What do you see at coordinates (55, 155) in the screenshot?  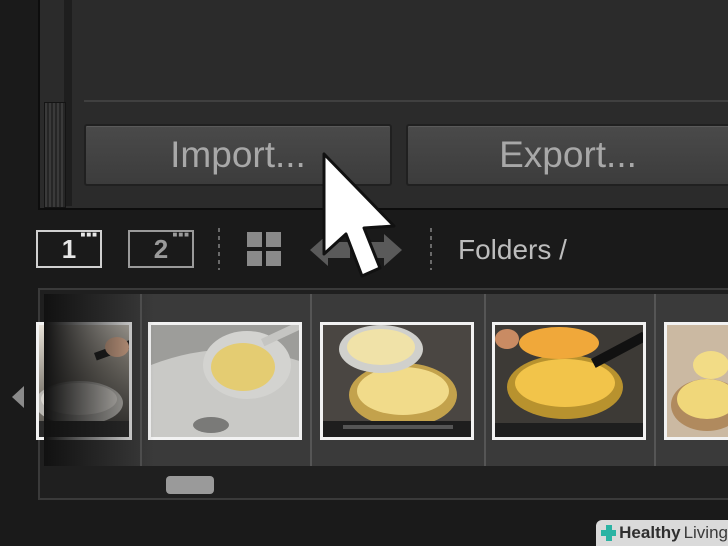 I see `panel-resize-handle` at bounding box center [55, 155].